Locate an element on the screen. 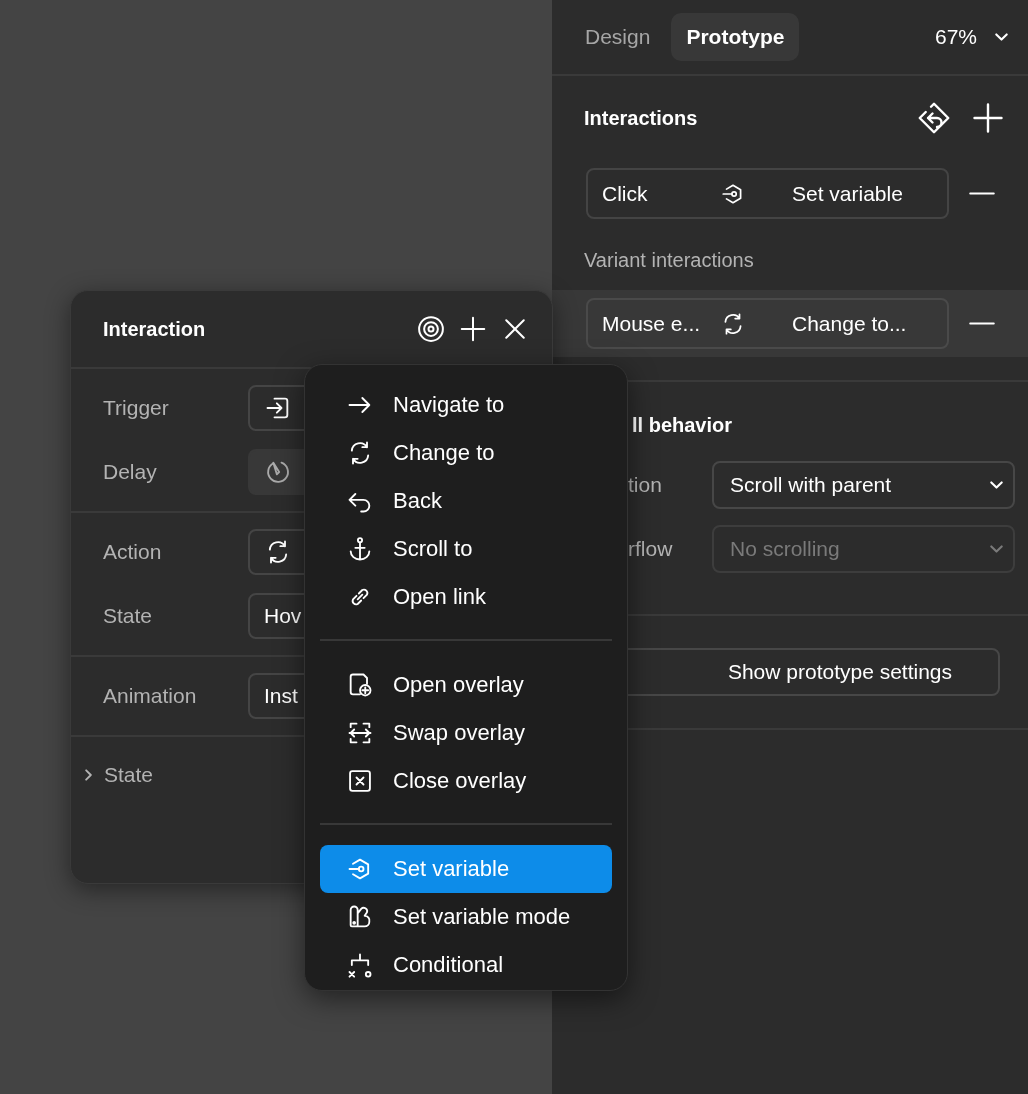 The image size is (1028, 1094). trigger-label: Click is located at coordinates (625, 193).